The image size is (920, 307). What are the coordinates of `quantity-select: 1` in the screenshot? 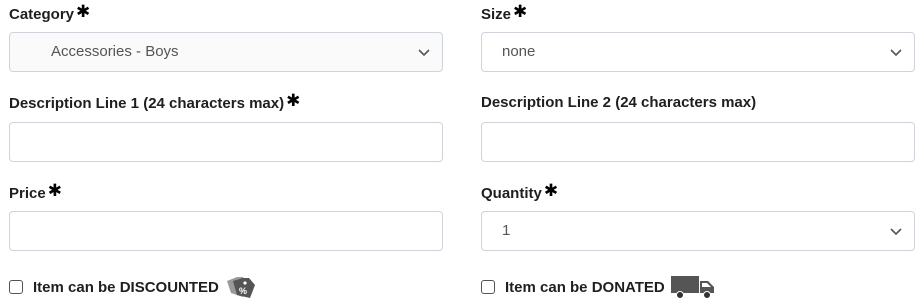 It's located at (698, 231).